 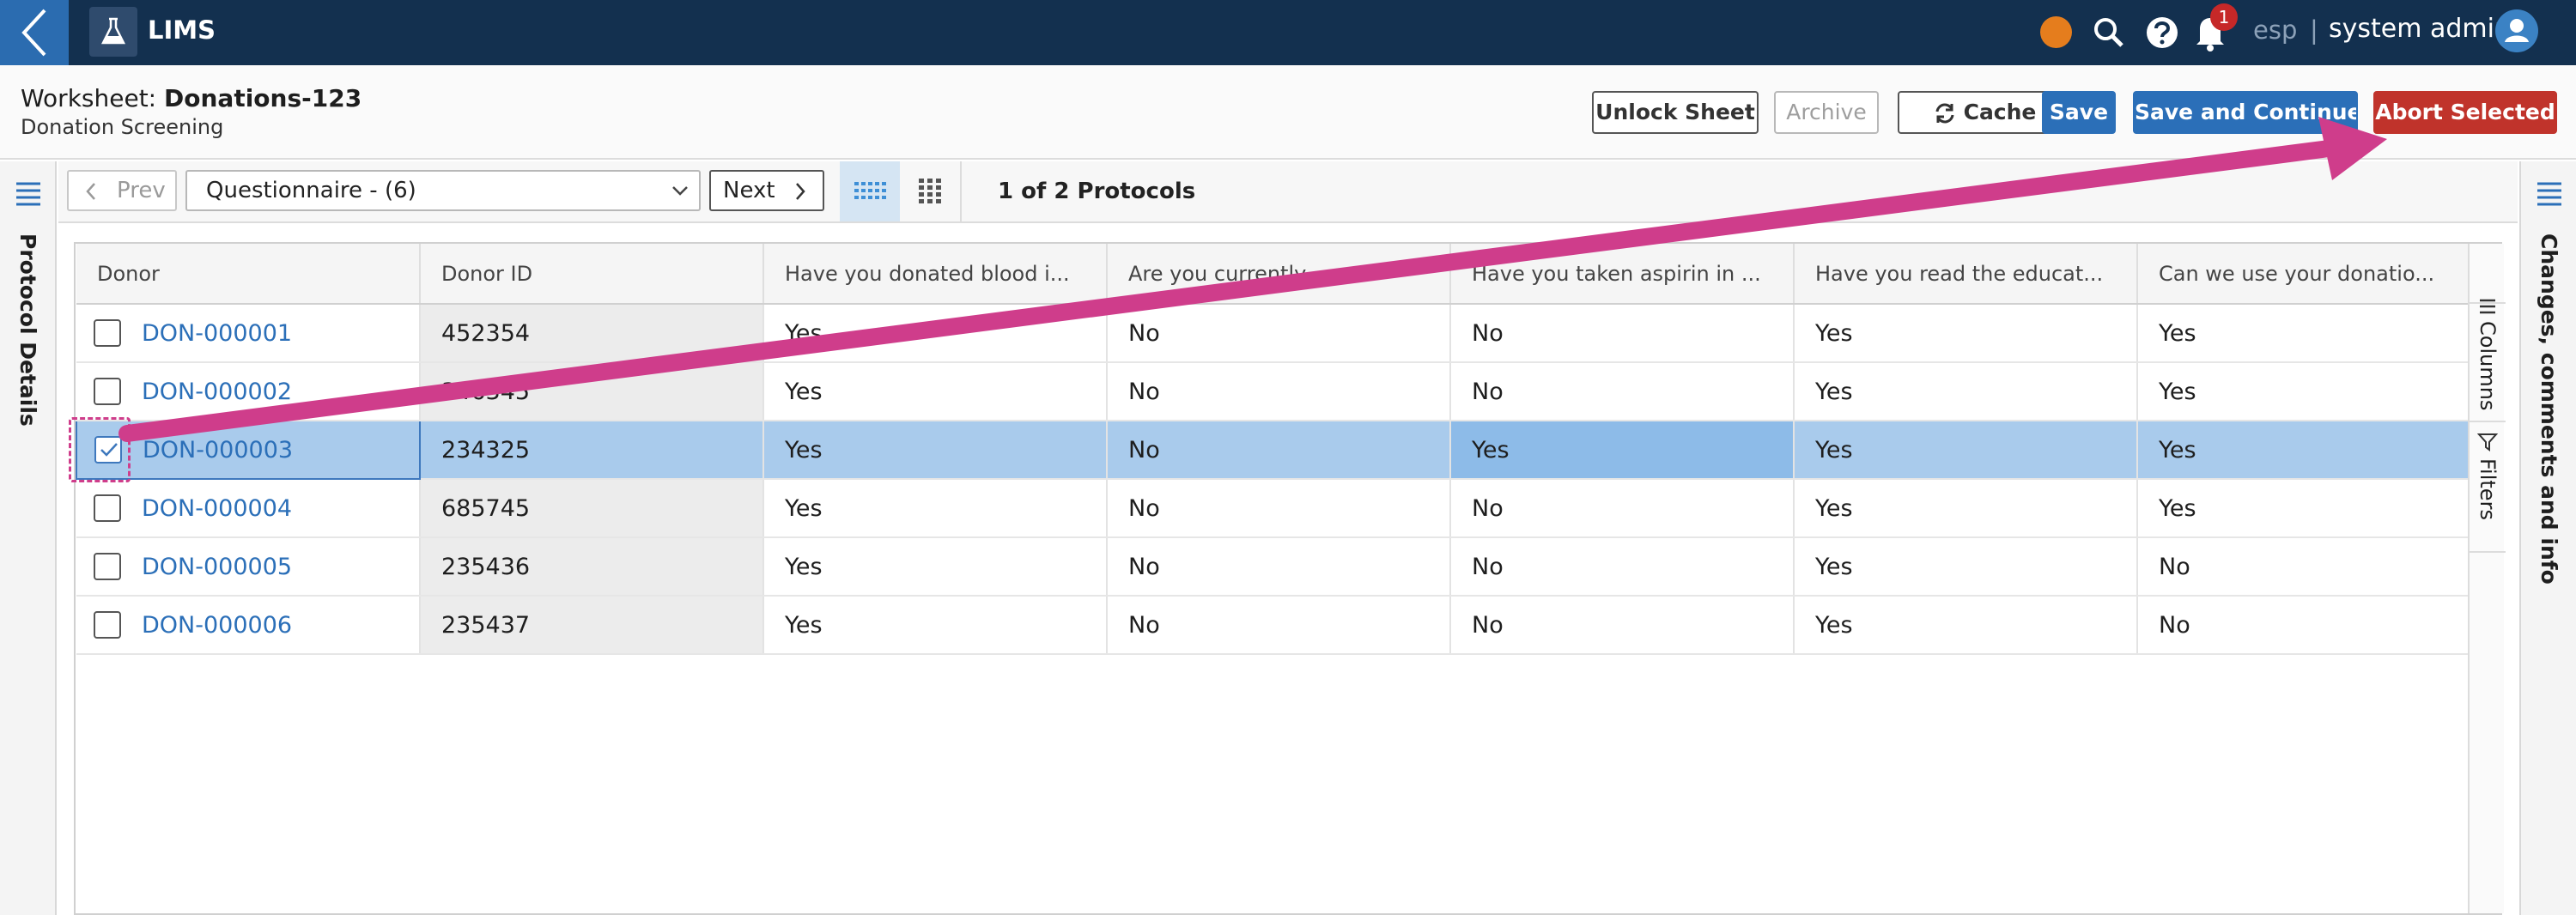 What do you see at coordinates (2224, 17) in the screenshot?
I see `notification-badge: 1` at bounding box center [2224, 17].